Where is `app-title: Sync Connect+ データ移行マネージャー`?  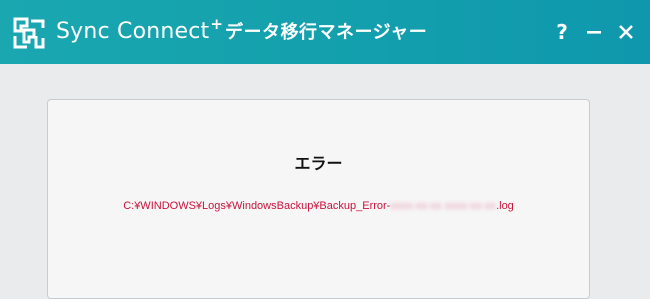 app-title: Sync Connect+ データ移行マネージャー is located at coordinates (242, 29).